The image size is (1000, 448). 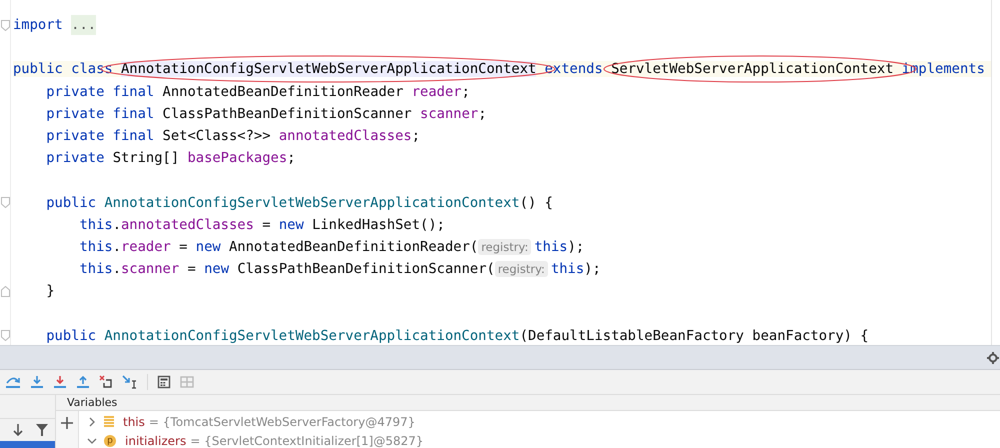 What do you see at coordinates (307, 441) in the screenshot?
I see `variable-value: = {ServletContextInitializer[1]@5827}` at bounding box center [307, 441].